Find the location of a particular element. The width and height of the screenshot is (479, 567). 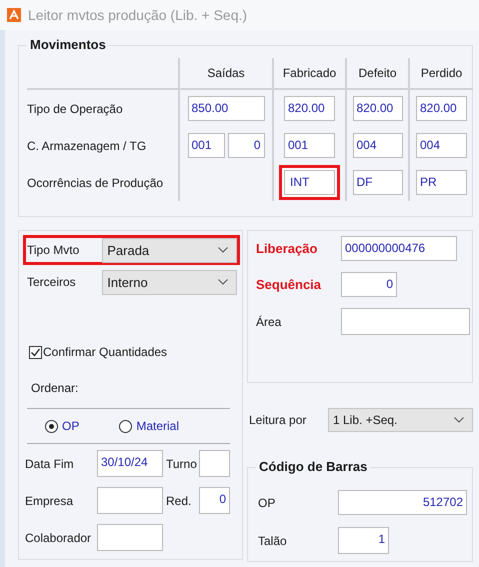

input-field: 30/10/24 is located at coordinates (130, 463).